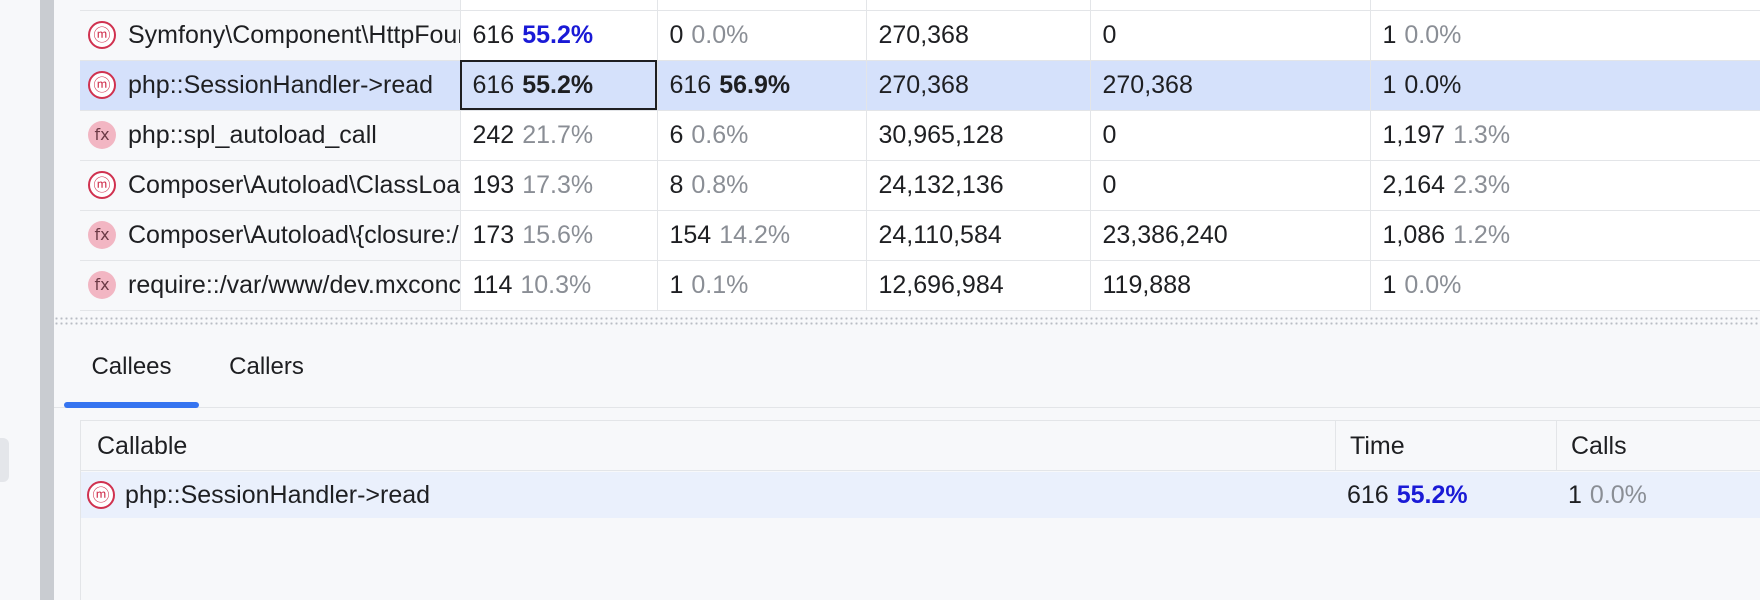  I want to click on own-time-percent: 0.1%, so click(720, 284).